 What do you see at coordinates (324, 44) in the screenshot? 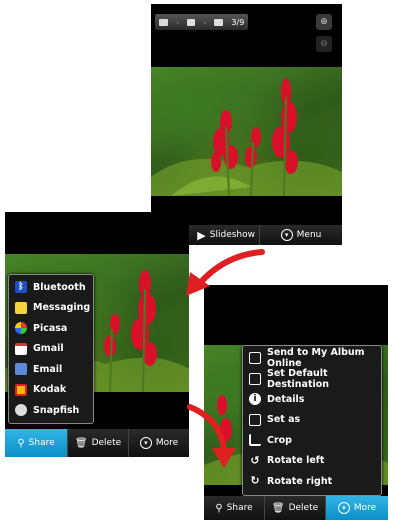
I see `zoom-out-icon: ⊖` at bounding box center [324, 44].